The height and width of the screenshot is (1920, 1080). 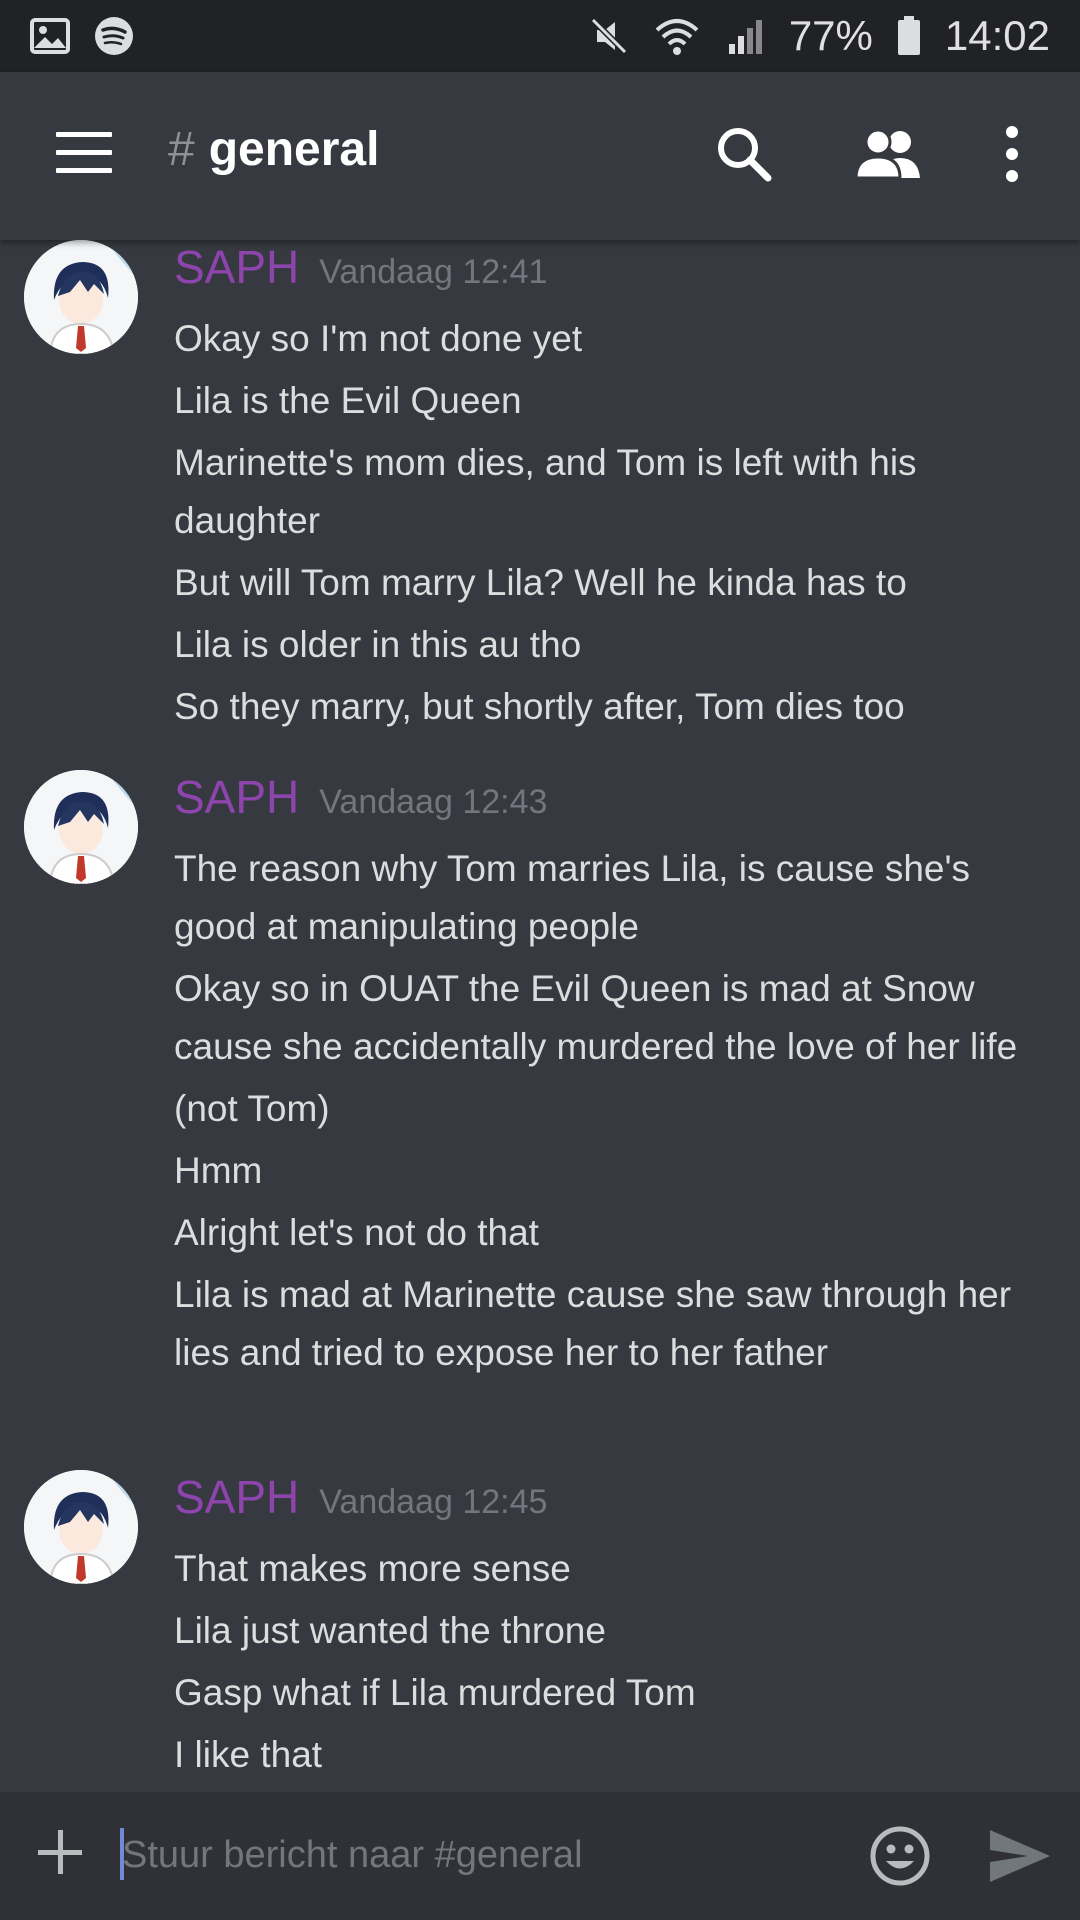 I want to click on message-text: Hmm, so click(x=599, y=1171).